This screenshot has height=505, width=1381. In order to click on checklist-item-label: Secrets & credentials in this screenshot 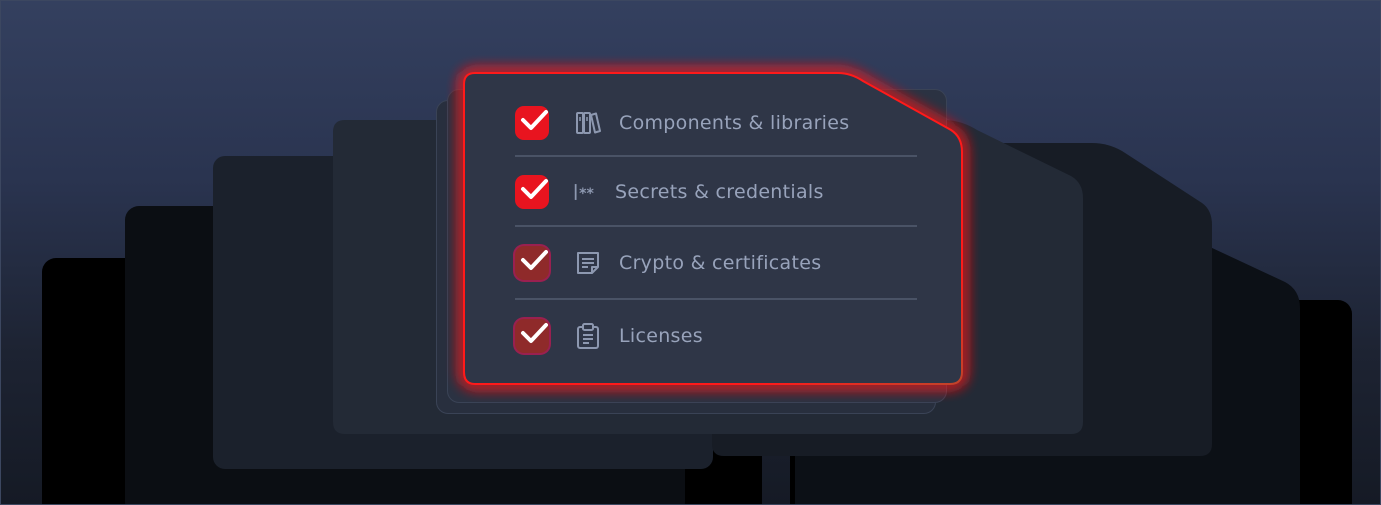, I will do `click(719, 192)`.